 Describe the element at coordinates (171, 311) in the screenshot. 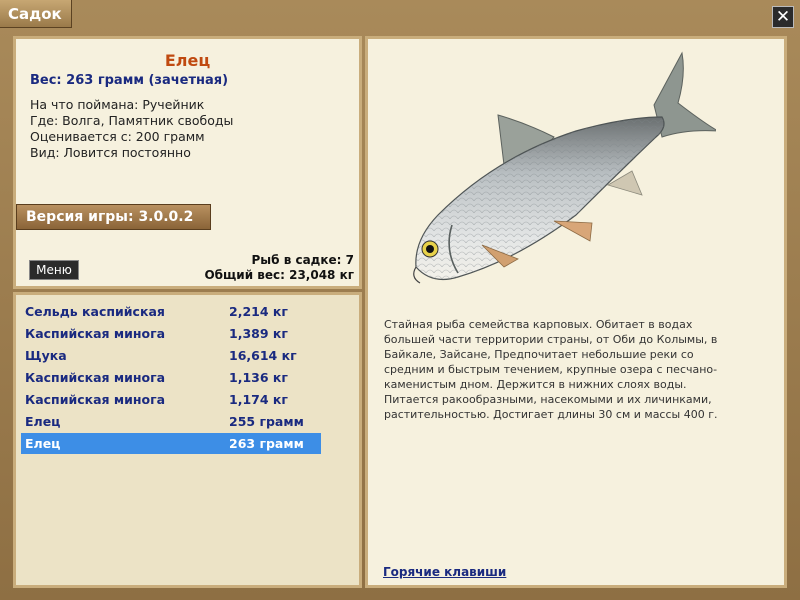

I see `catch-list-row: Сельдь каспийская 2,214 кг` at that location.